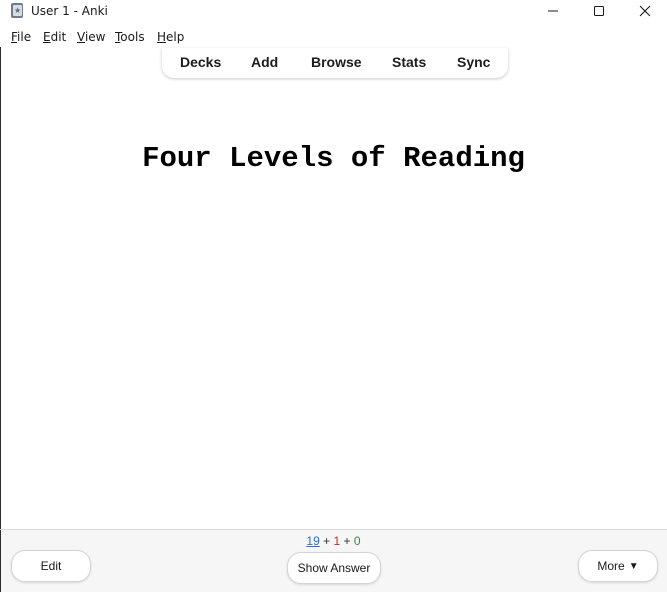 Image resolution: width=667 pixels, height=592 pixels. What do you see at coordinates (333, 158) in the screenshot?
I see `card-front-text: Four Levels of Reading` at bounding box center [333, 158].